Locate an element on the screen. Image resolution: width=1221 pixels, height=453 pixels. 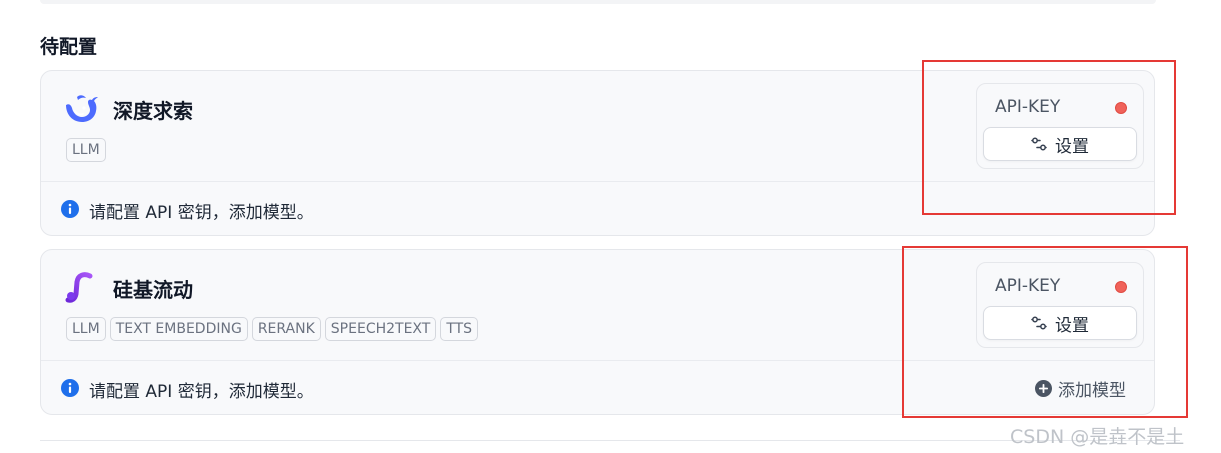
watermark-text: CSDN @是垚不是土 is located at coordinates (1097, 437).